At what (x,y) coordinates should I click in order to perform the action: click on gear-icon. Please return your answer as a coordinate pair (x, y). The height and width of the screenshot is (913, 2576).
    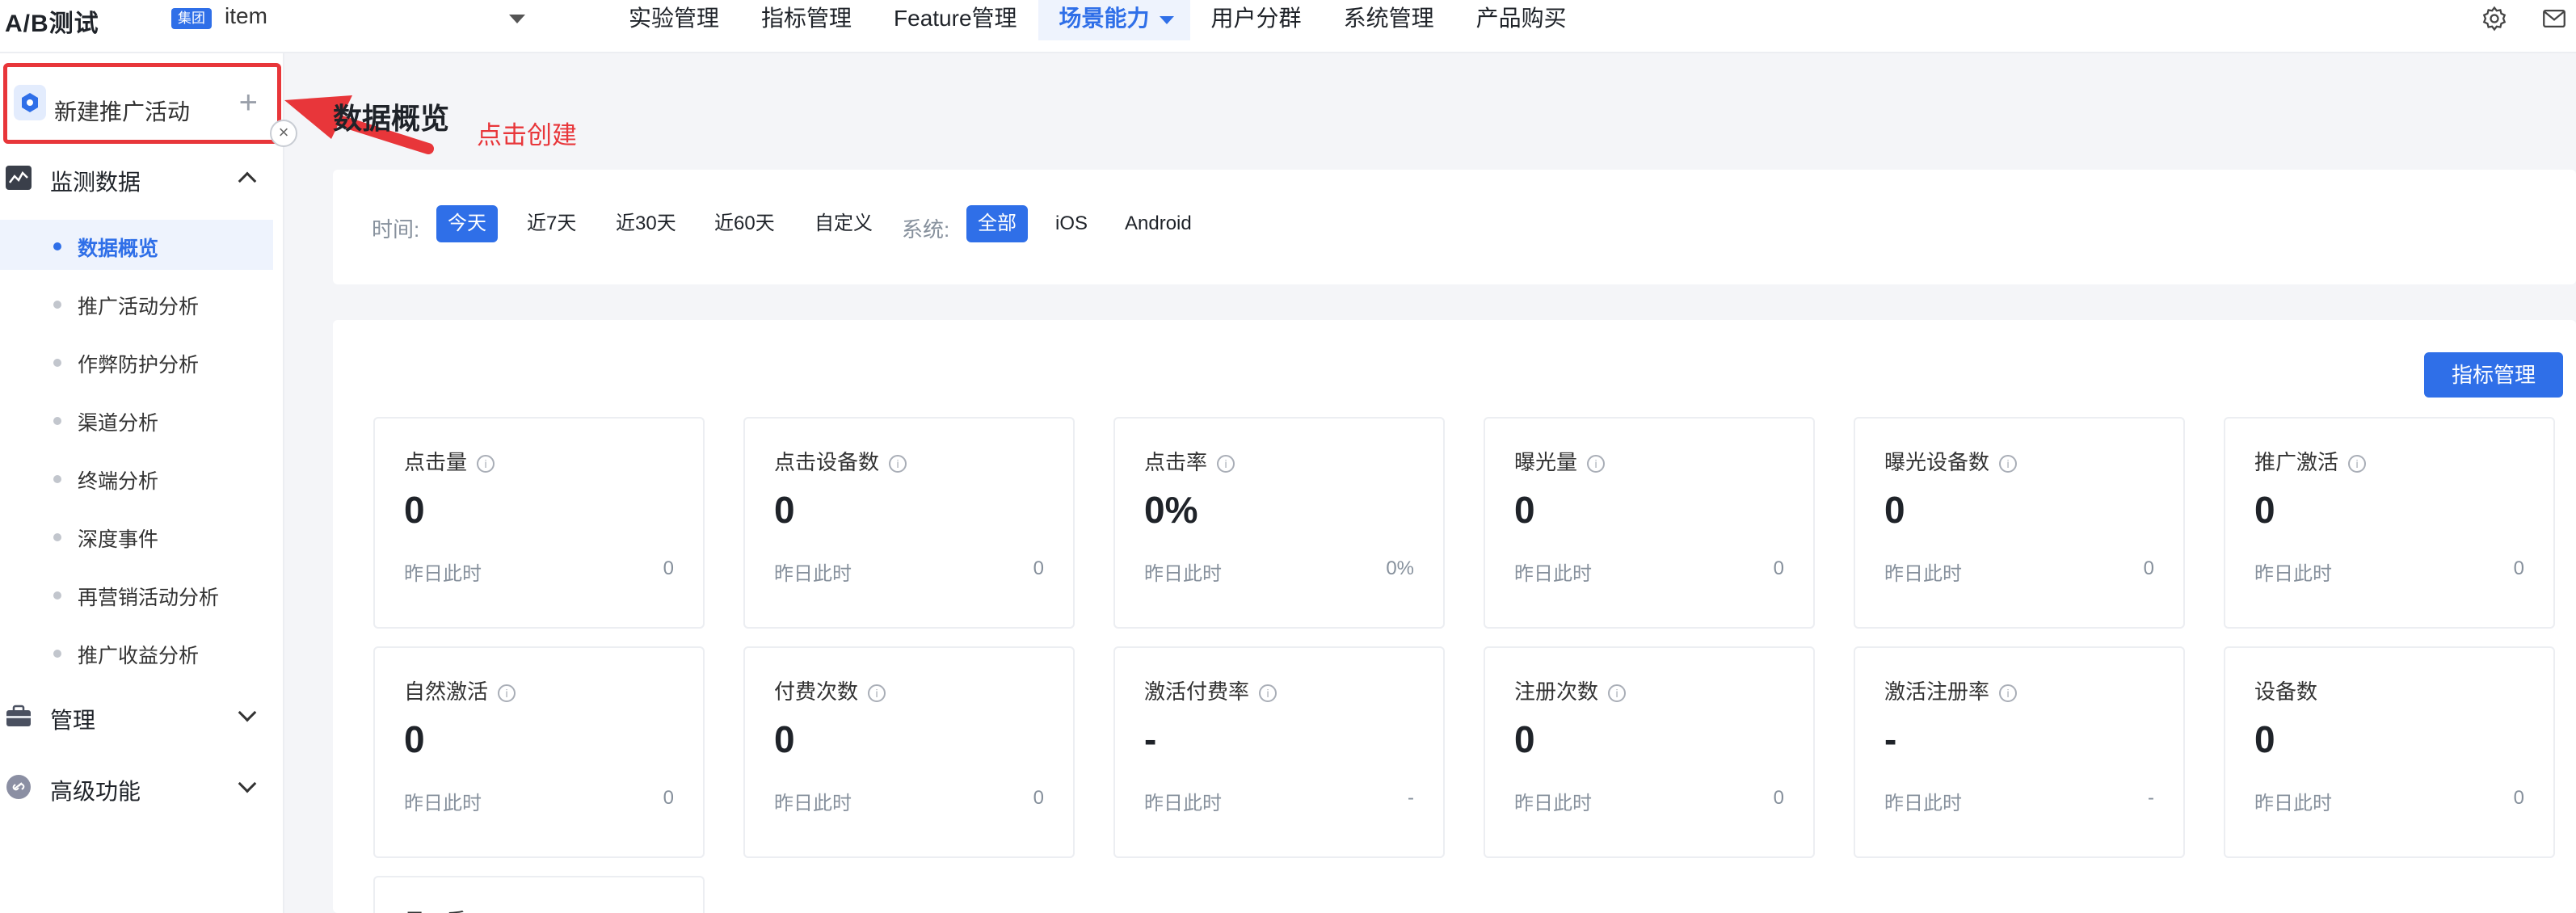
    Looking at the image, I should click on (2494, 18).